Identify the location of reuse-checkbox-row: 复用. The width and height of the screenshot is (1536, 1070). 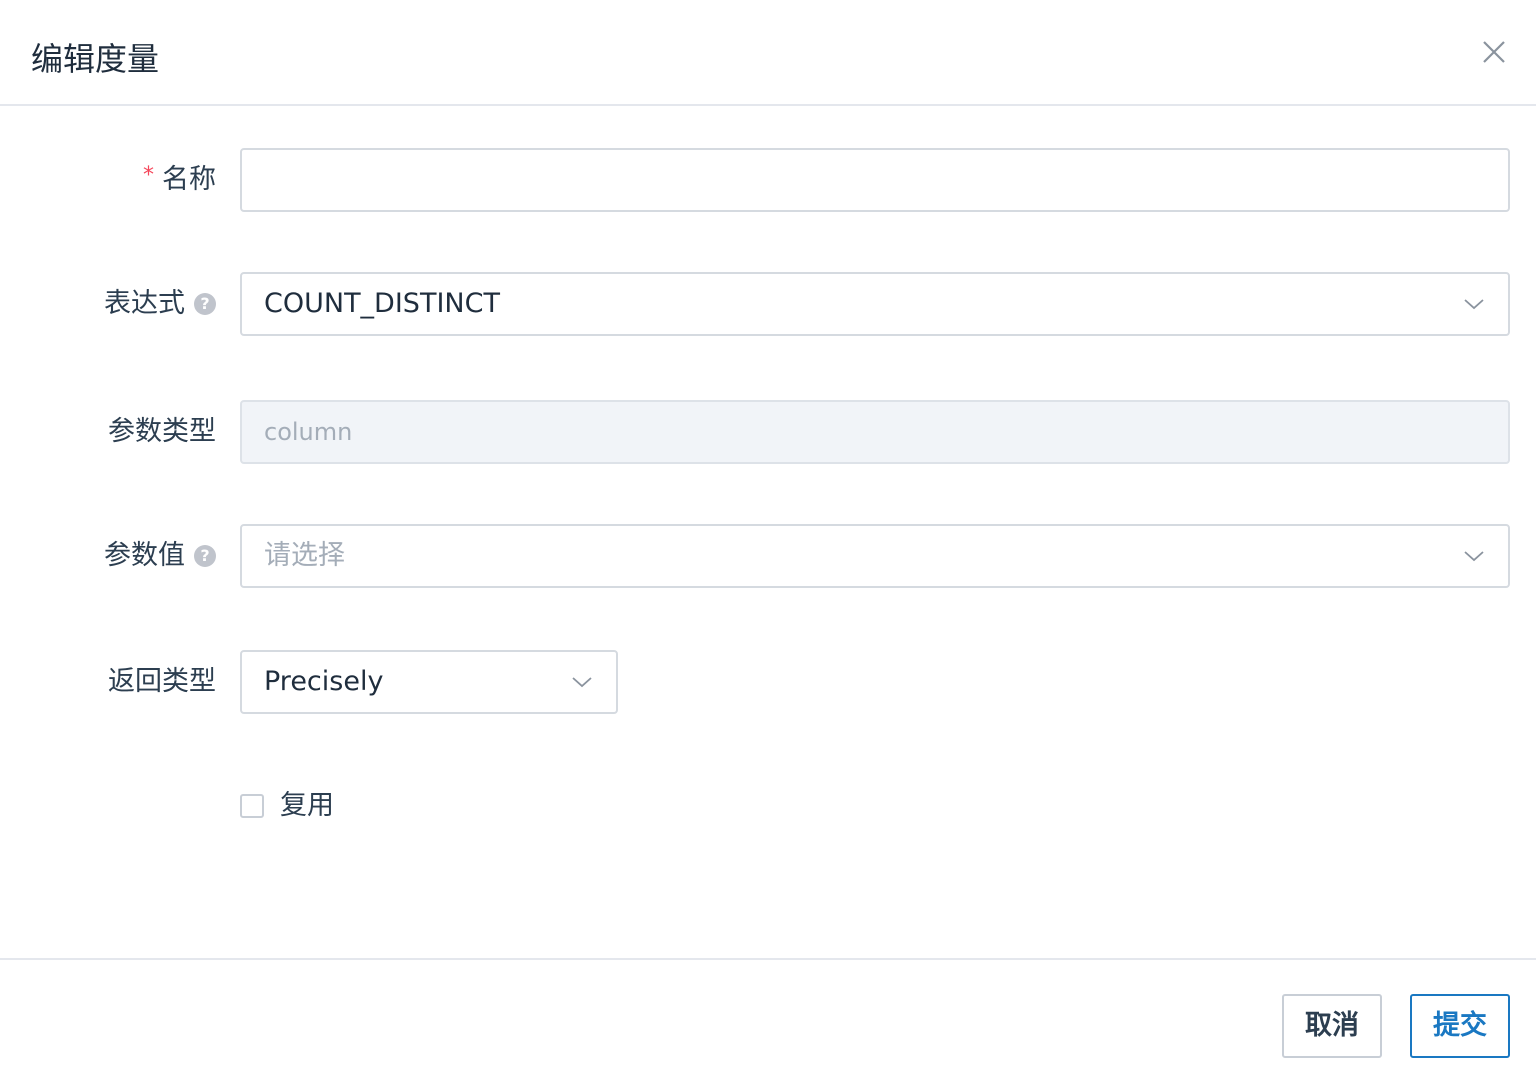
(287, 806).